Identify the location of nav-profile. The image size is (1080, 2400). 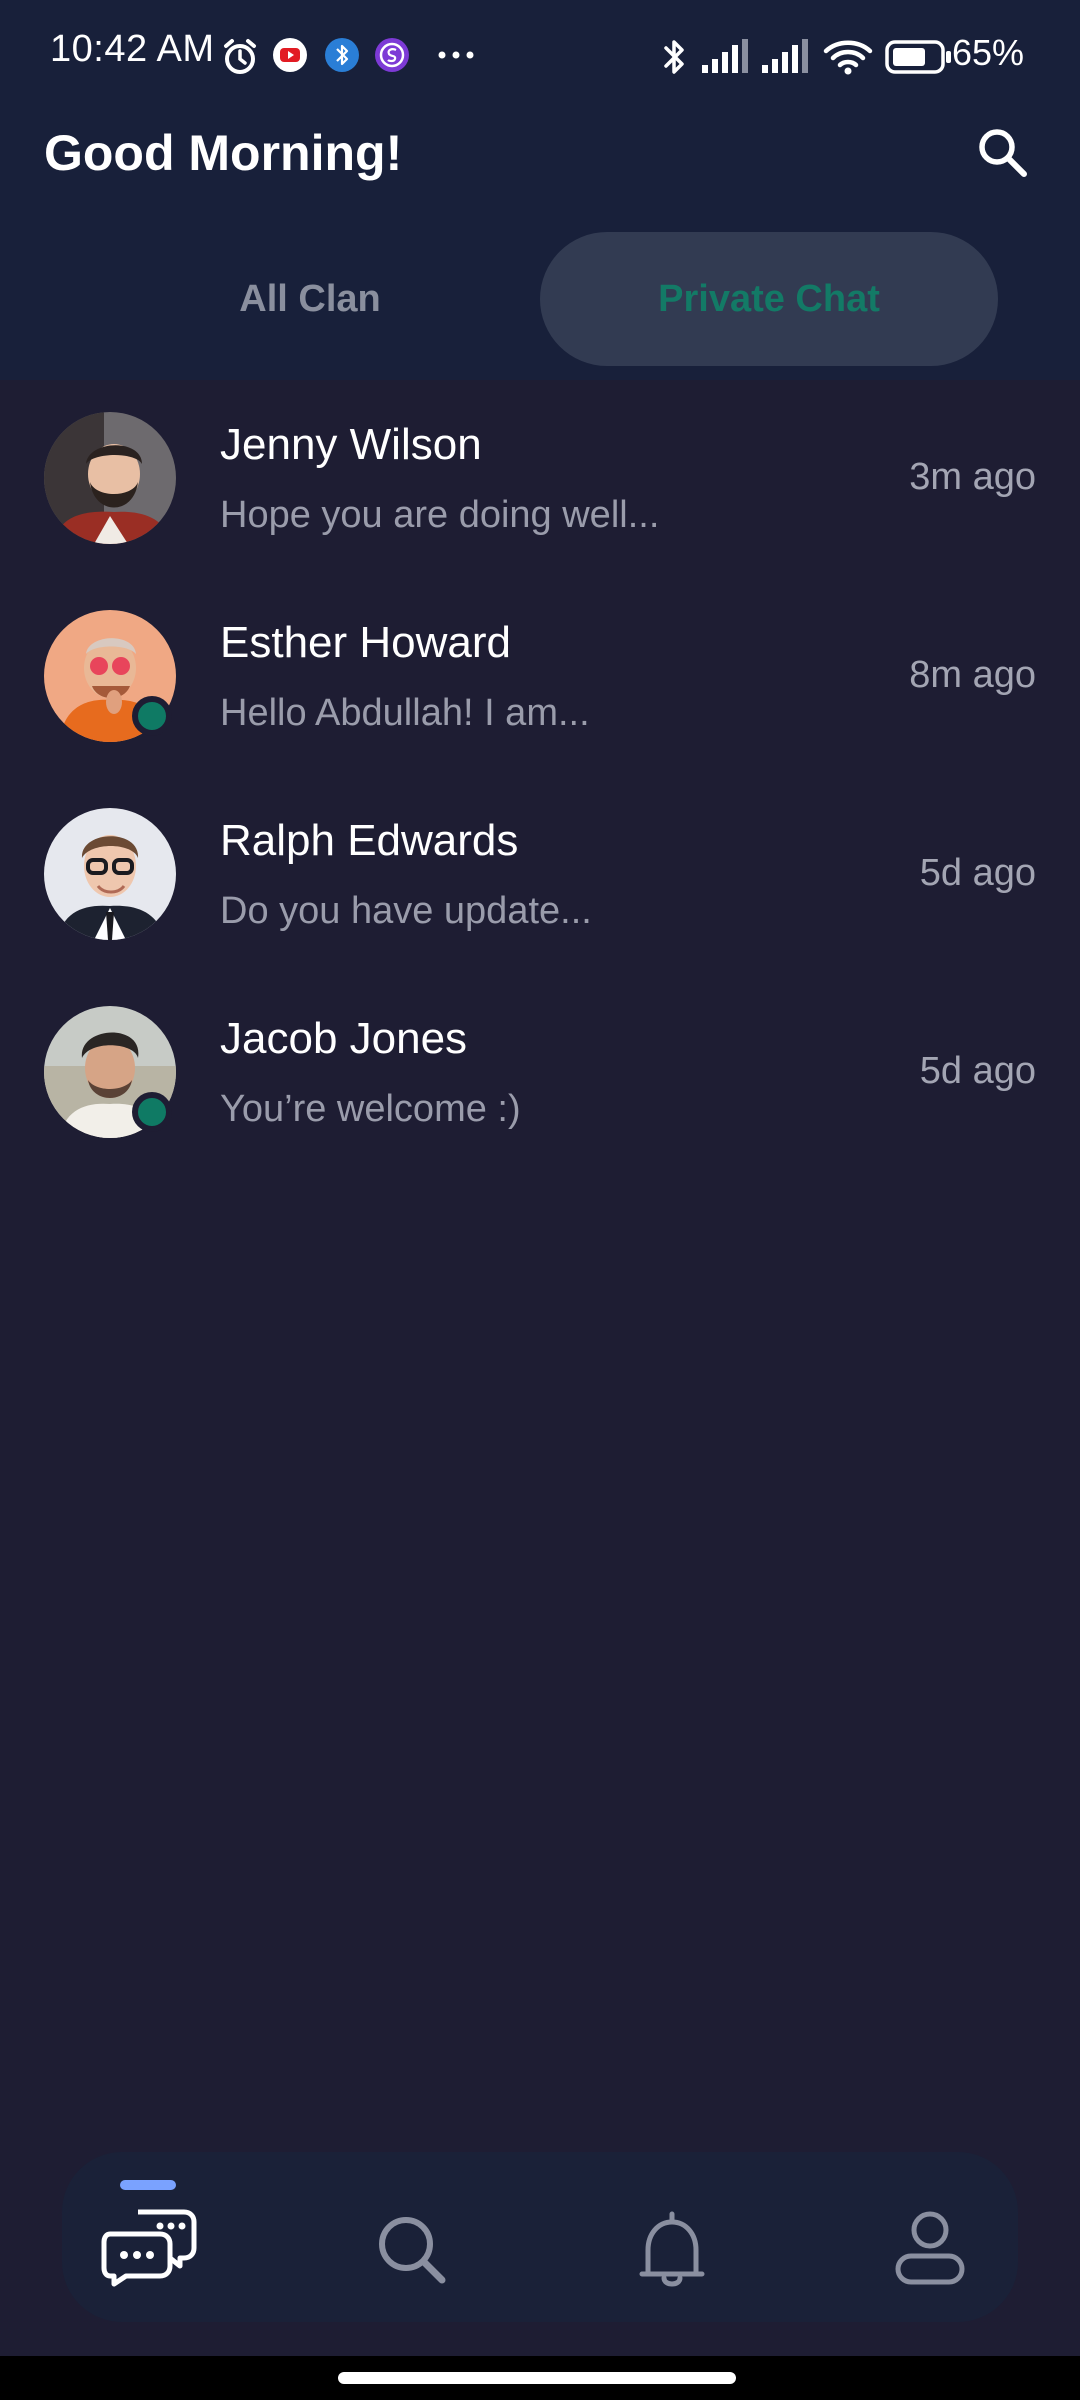
(930, 2237).